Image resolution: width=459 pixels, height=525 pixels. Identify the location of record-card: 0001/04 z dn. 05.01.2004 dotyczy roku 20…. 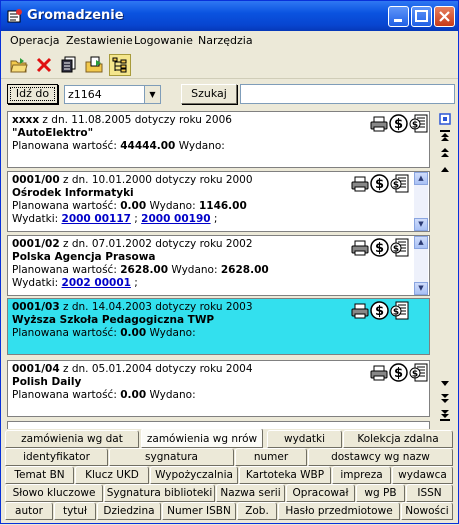
(218, 388).